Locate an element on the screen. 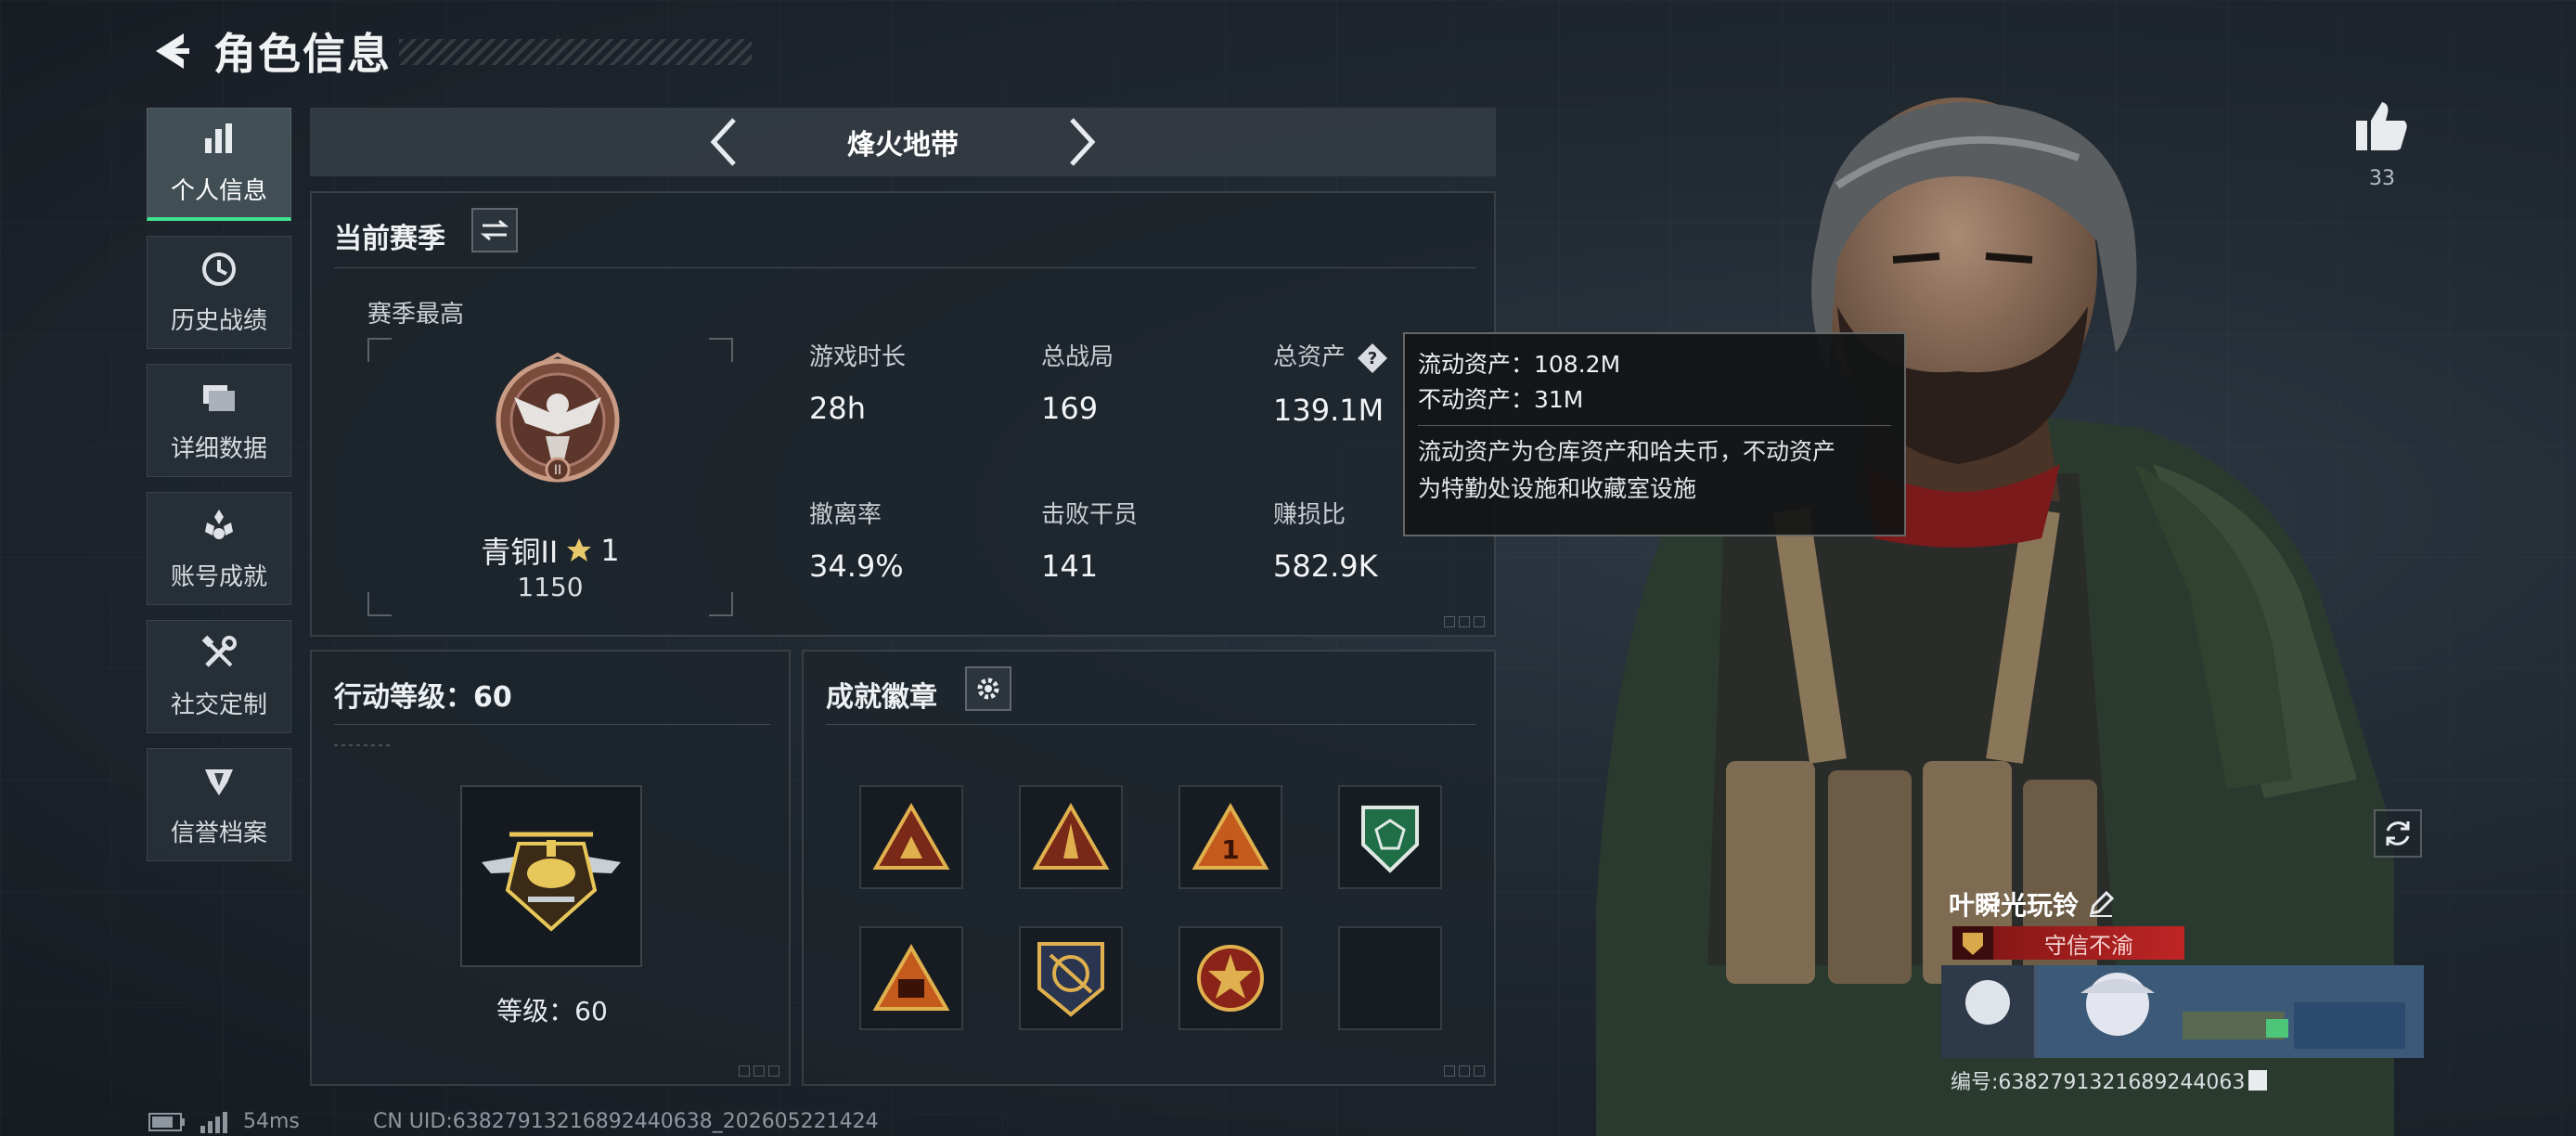 The height and width of the screenshot is (1136, 2576). badges-title: 成就徽章 is located at coordinates (882, 697).